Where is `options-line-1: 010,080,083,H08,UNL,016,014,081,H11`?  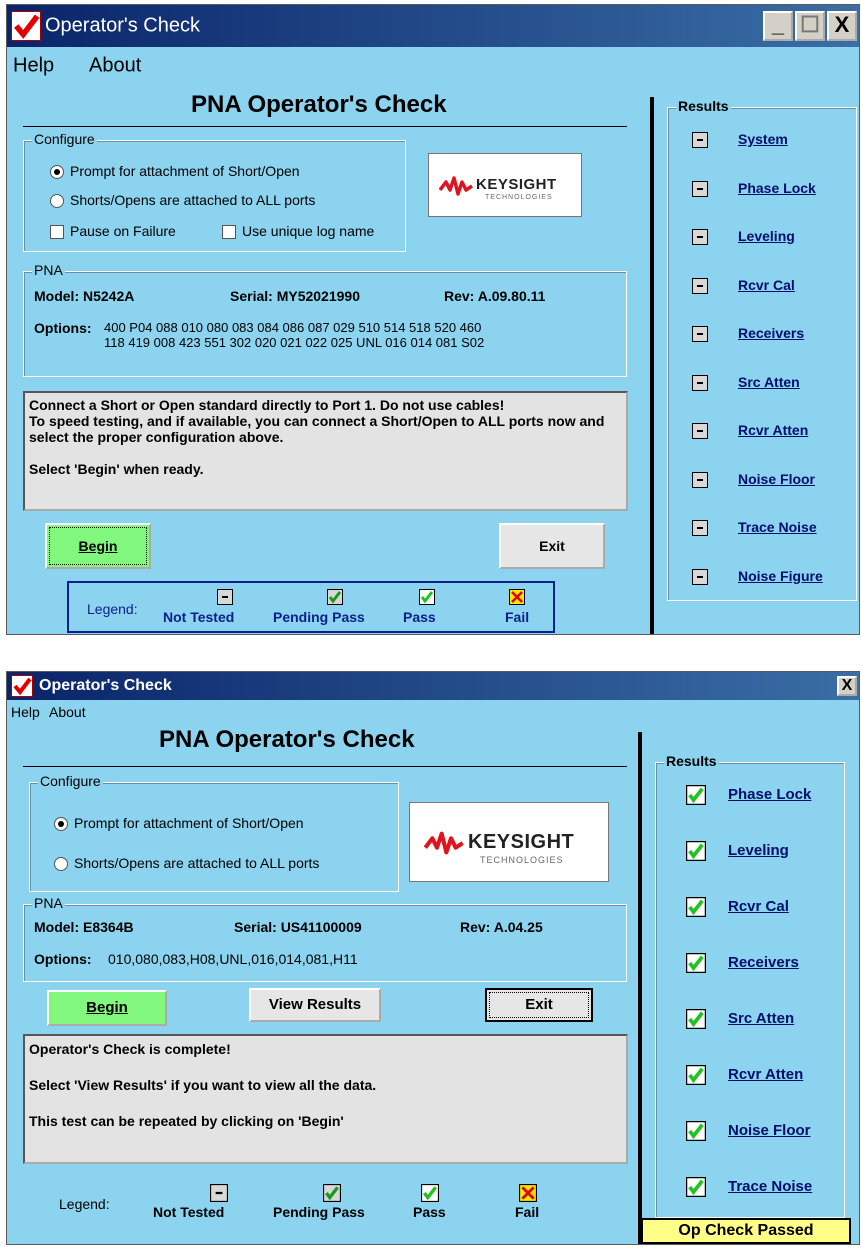 options-line-1: 010,080,083,H08,UNL,016,014,081,H11 is located at coordinates (233, 959).